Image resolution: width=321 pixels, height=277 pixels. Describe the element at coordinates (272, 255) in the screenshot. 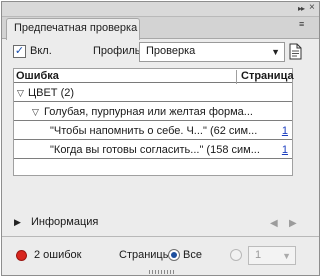

I see `page-range-select: 1 ▼` at that location.